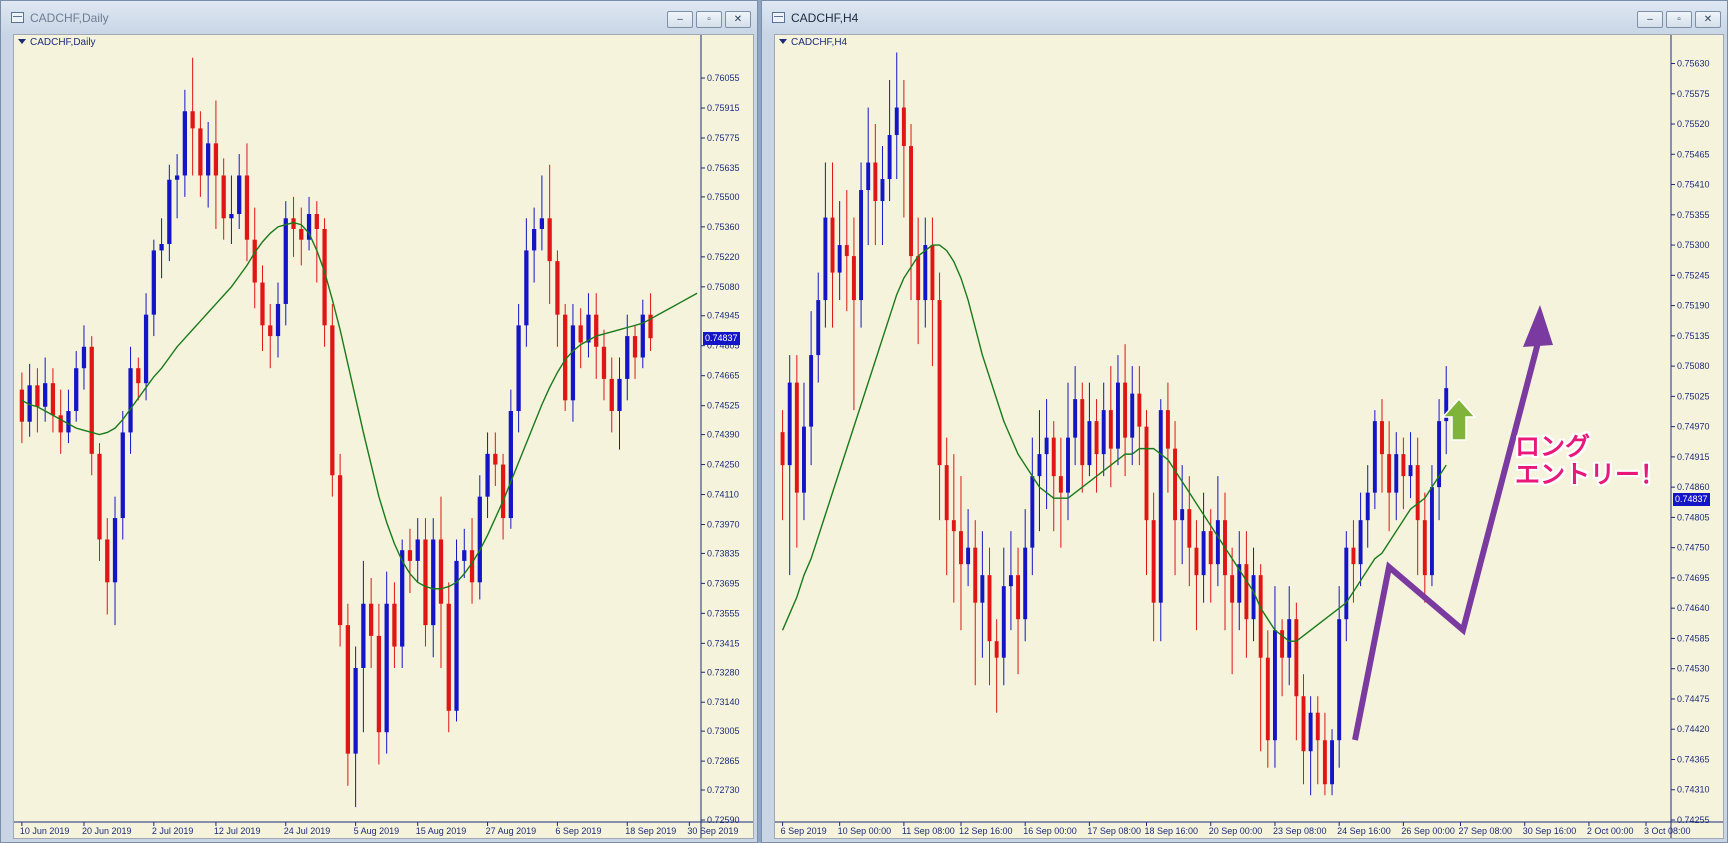  Describe the element at coordinates (1693, 245) in the screenshot. I see `y-tick-label: 0.75300` at that location.